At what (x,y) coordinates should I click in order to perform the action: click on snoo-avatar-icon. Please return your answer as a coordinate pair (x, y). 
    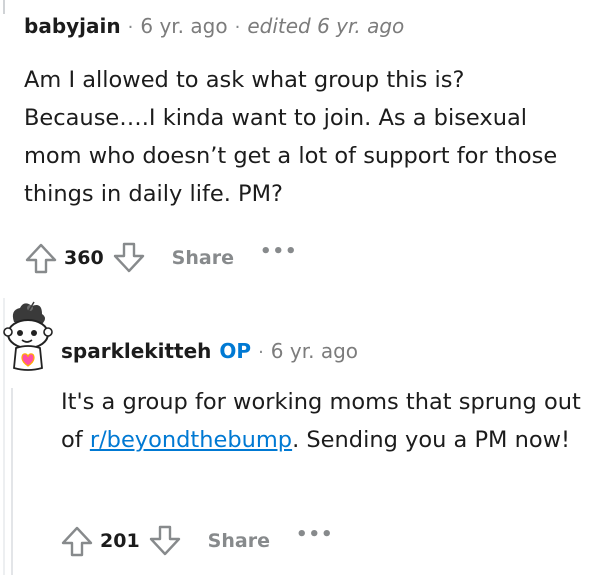
    Looking at the image, I should click on (28, 338).